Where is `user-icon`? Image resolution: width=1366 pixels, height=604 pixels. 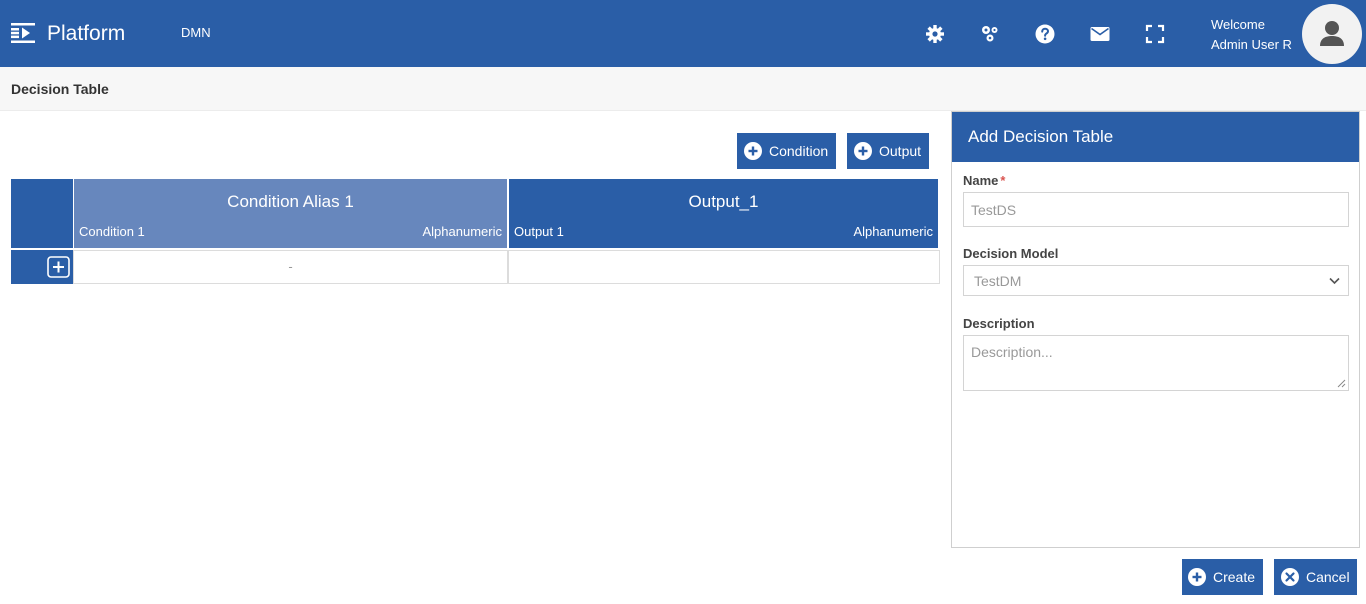
user-icon is located at coordinates (1332, 33).